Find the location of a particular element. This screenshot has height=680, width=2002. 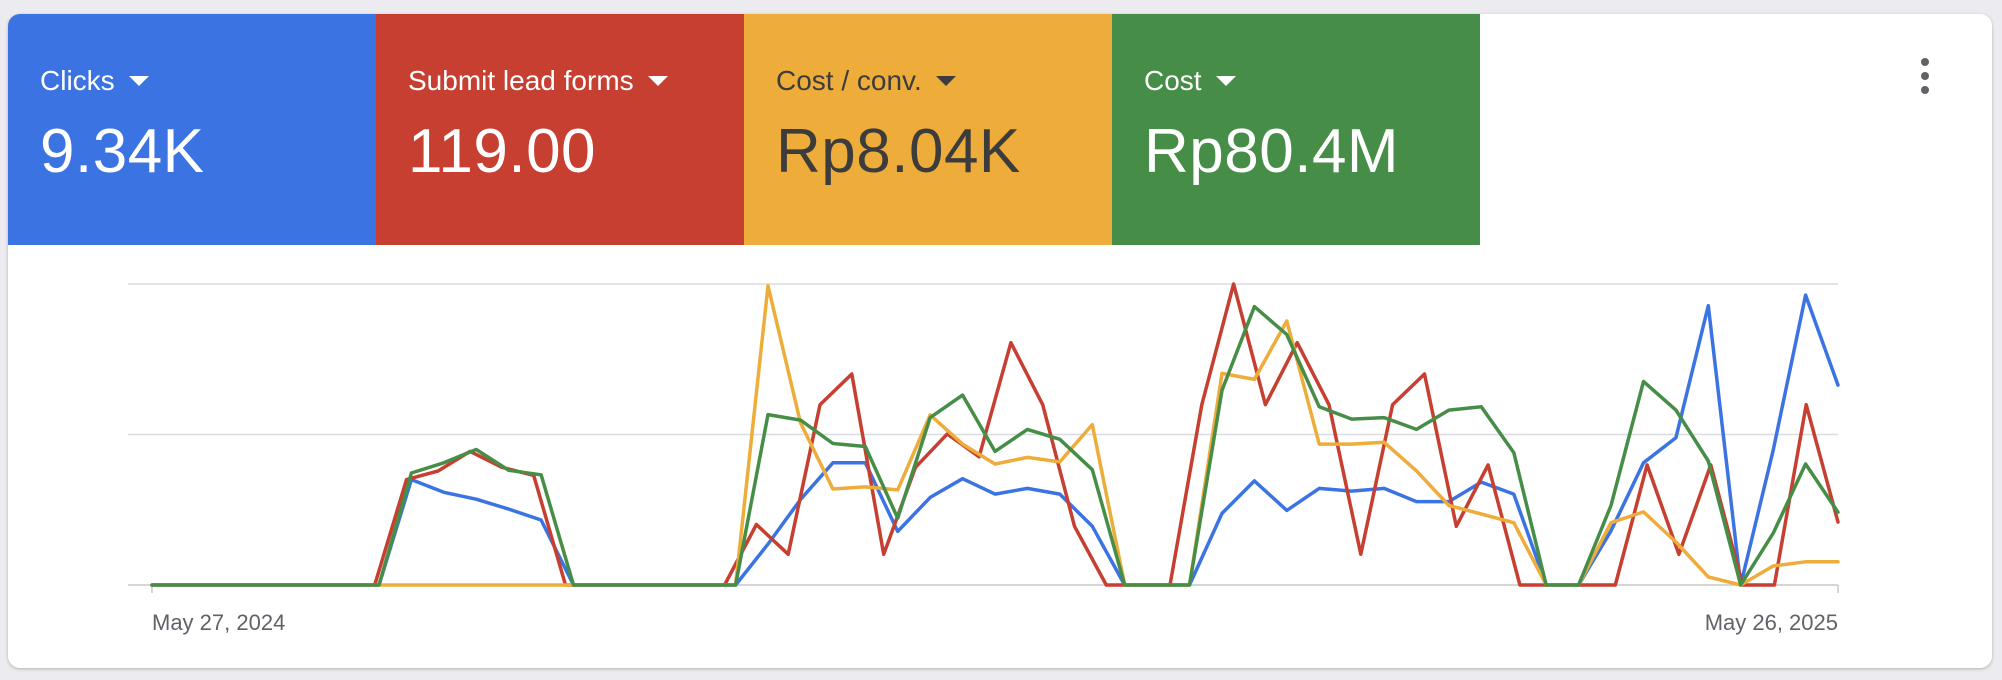

x-tick-label-start: May 27, 2024 is located at coordinates (218, 622).